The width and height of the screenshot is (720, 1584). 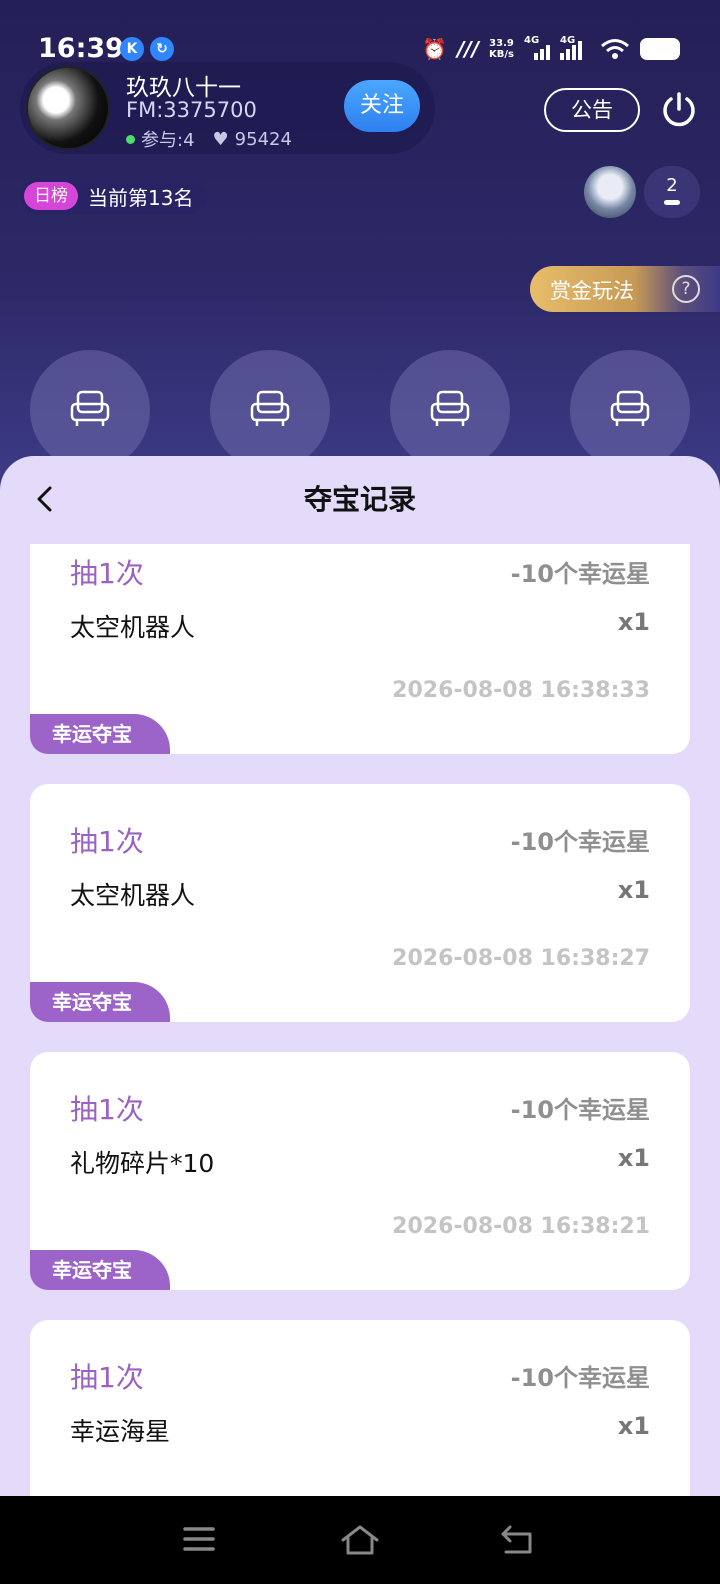 I want to click on menu-icon, so click(x=199, y=1539).